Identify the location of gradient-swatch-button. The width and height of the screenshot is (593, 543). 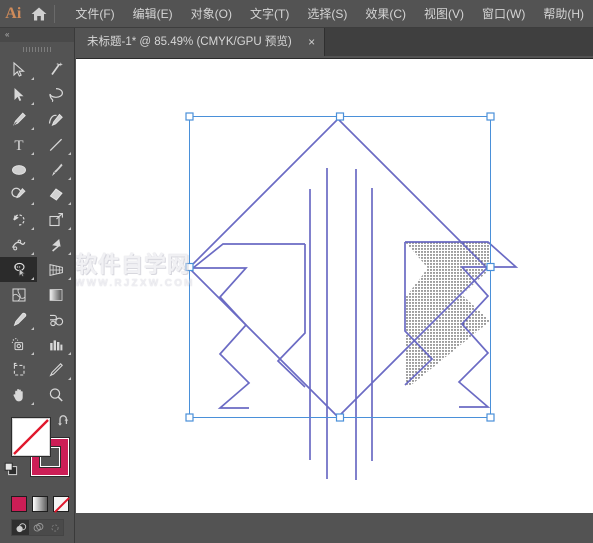
(40, 504).